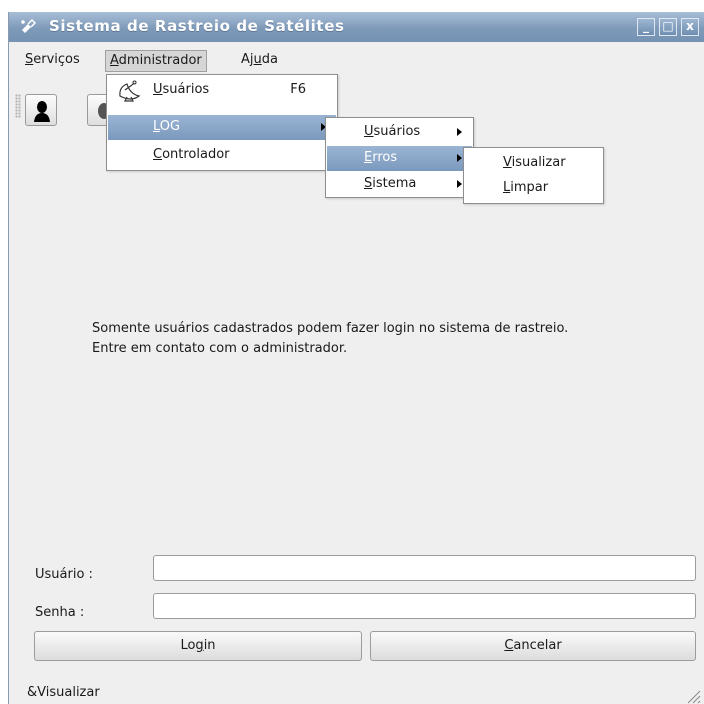 Image resolution: width=704 pixels, height=704 pixels. What do you see at coordinates (424, 606) in the screenshot?
I see `senha-input` at bounding box center [424, 606].